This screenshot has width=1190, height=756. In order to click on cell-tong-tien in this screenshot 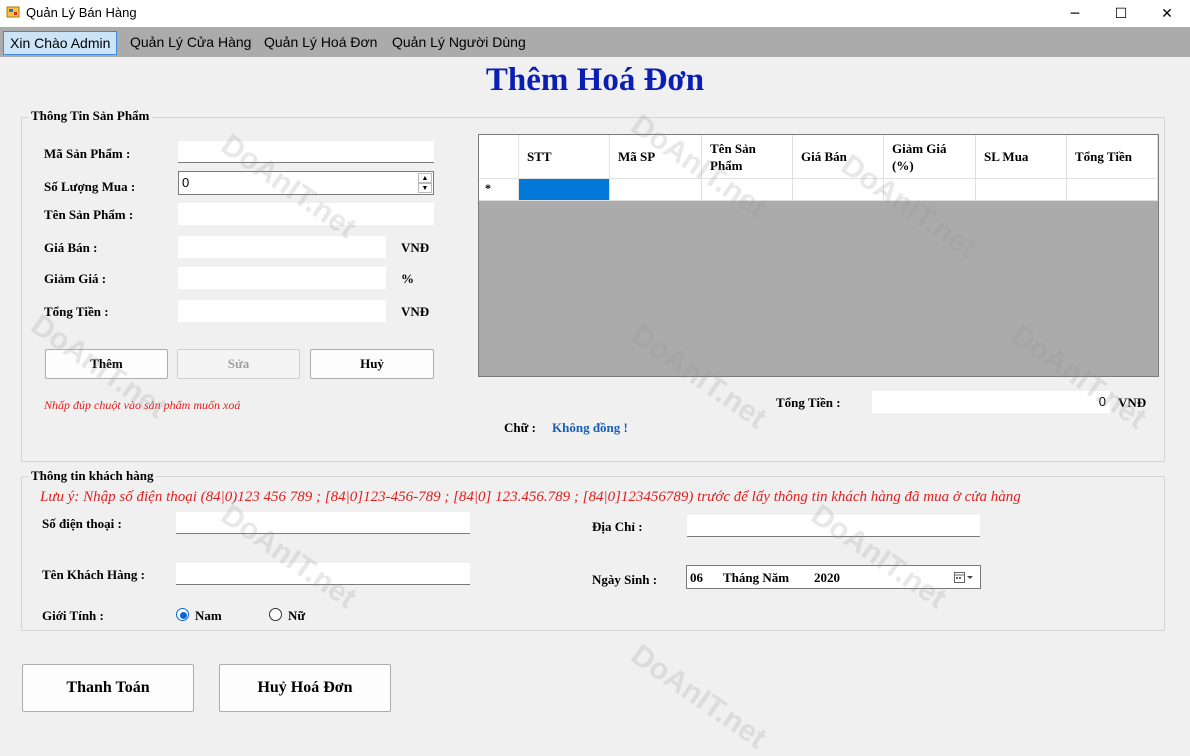, I will do `click(1112, 190)`.